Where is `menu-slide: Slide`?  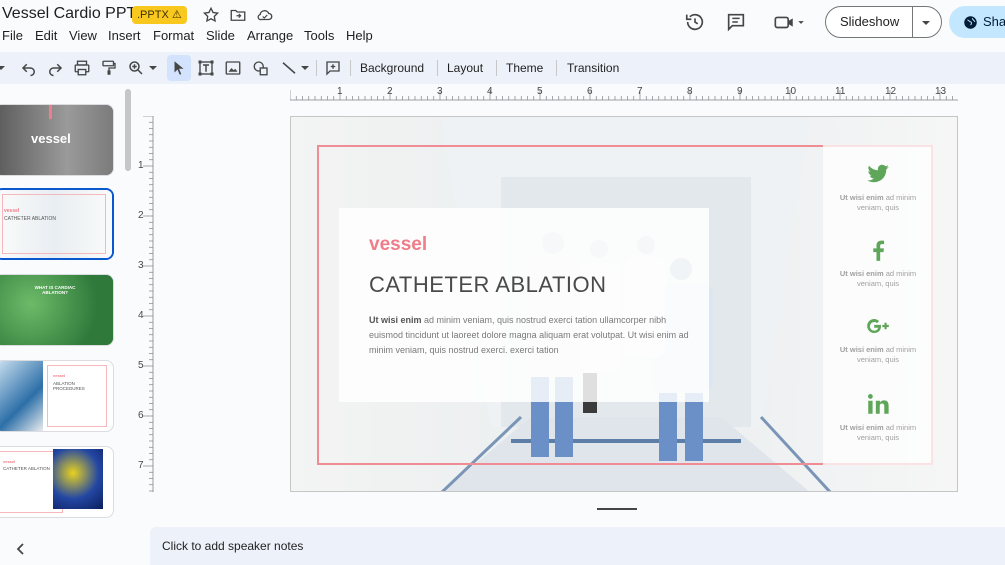
menu-slide: Slide is located at coordinates (220, 35).